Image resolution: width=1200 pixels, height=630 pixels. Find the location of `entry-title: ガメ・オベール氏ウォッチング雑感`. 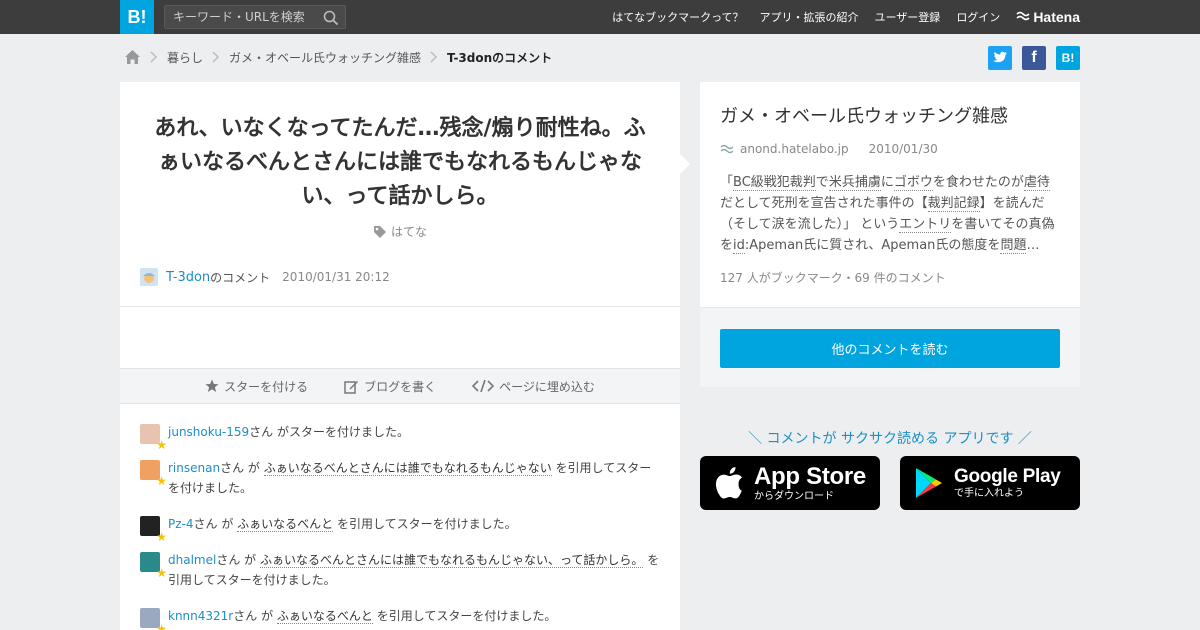

entry-title: ガメ・オベール氏ウォッチング雑感 is located at coordinates (864, 115).